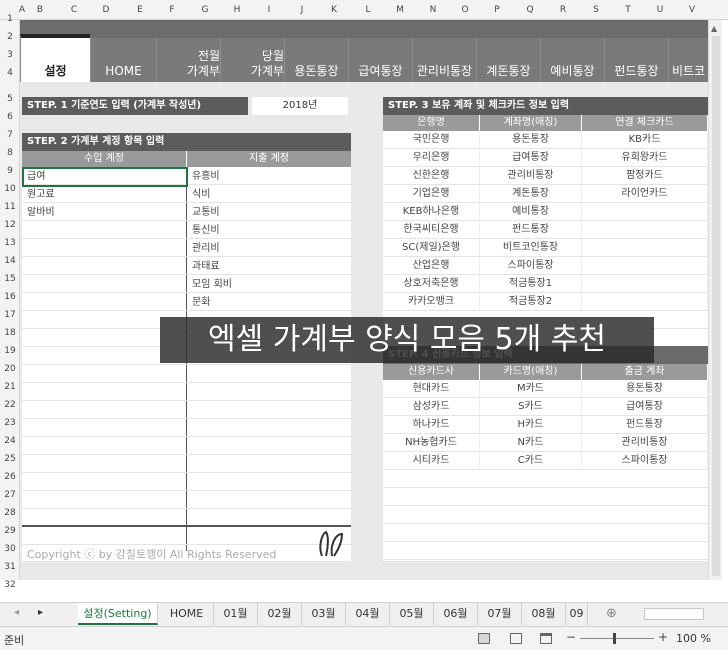  Describe the element at coordinates (10, 279) in the screenshot. I see `row-header-15: 15` at that location.